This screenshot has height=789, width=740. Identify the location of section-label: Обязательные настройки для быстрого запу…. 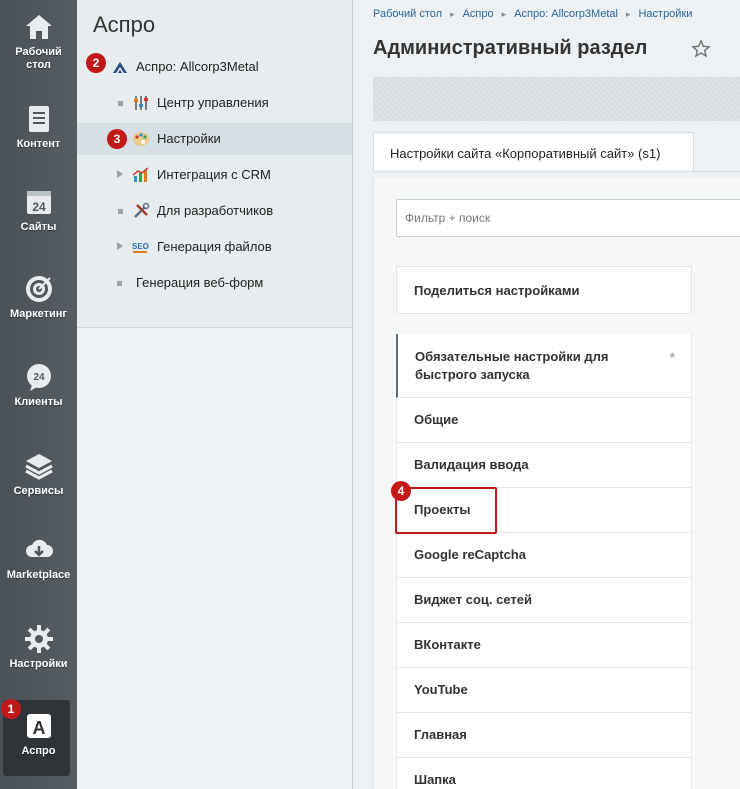
(512, 365).